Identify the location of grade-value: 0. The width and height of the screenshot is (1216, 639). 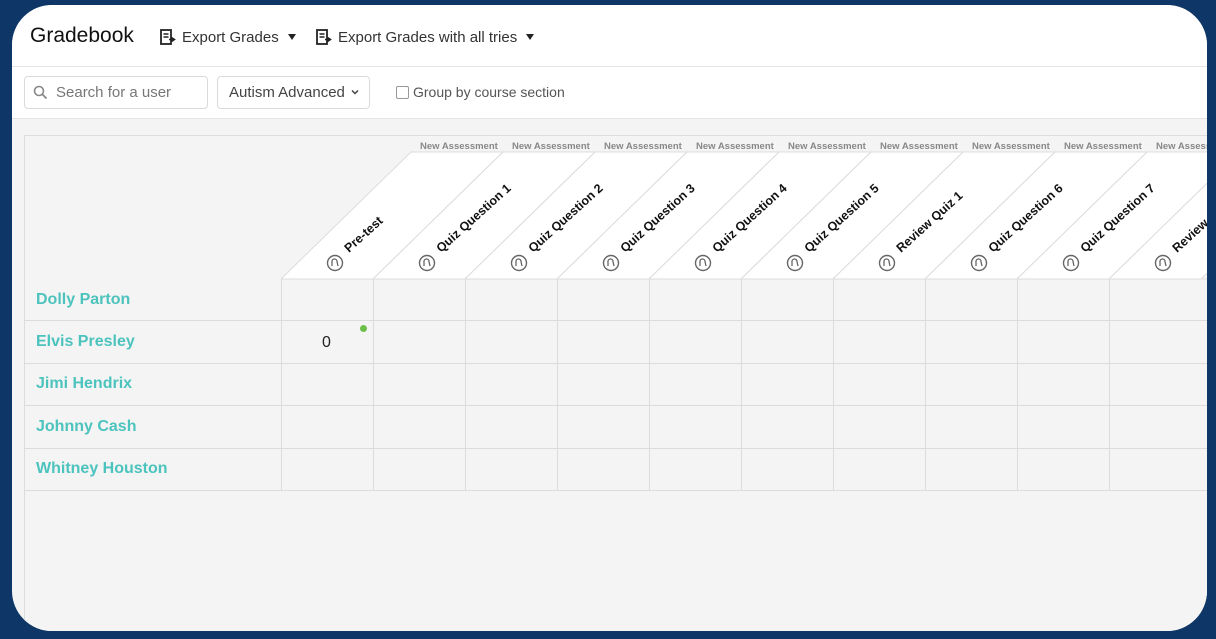
(326, 343).